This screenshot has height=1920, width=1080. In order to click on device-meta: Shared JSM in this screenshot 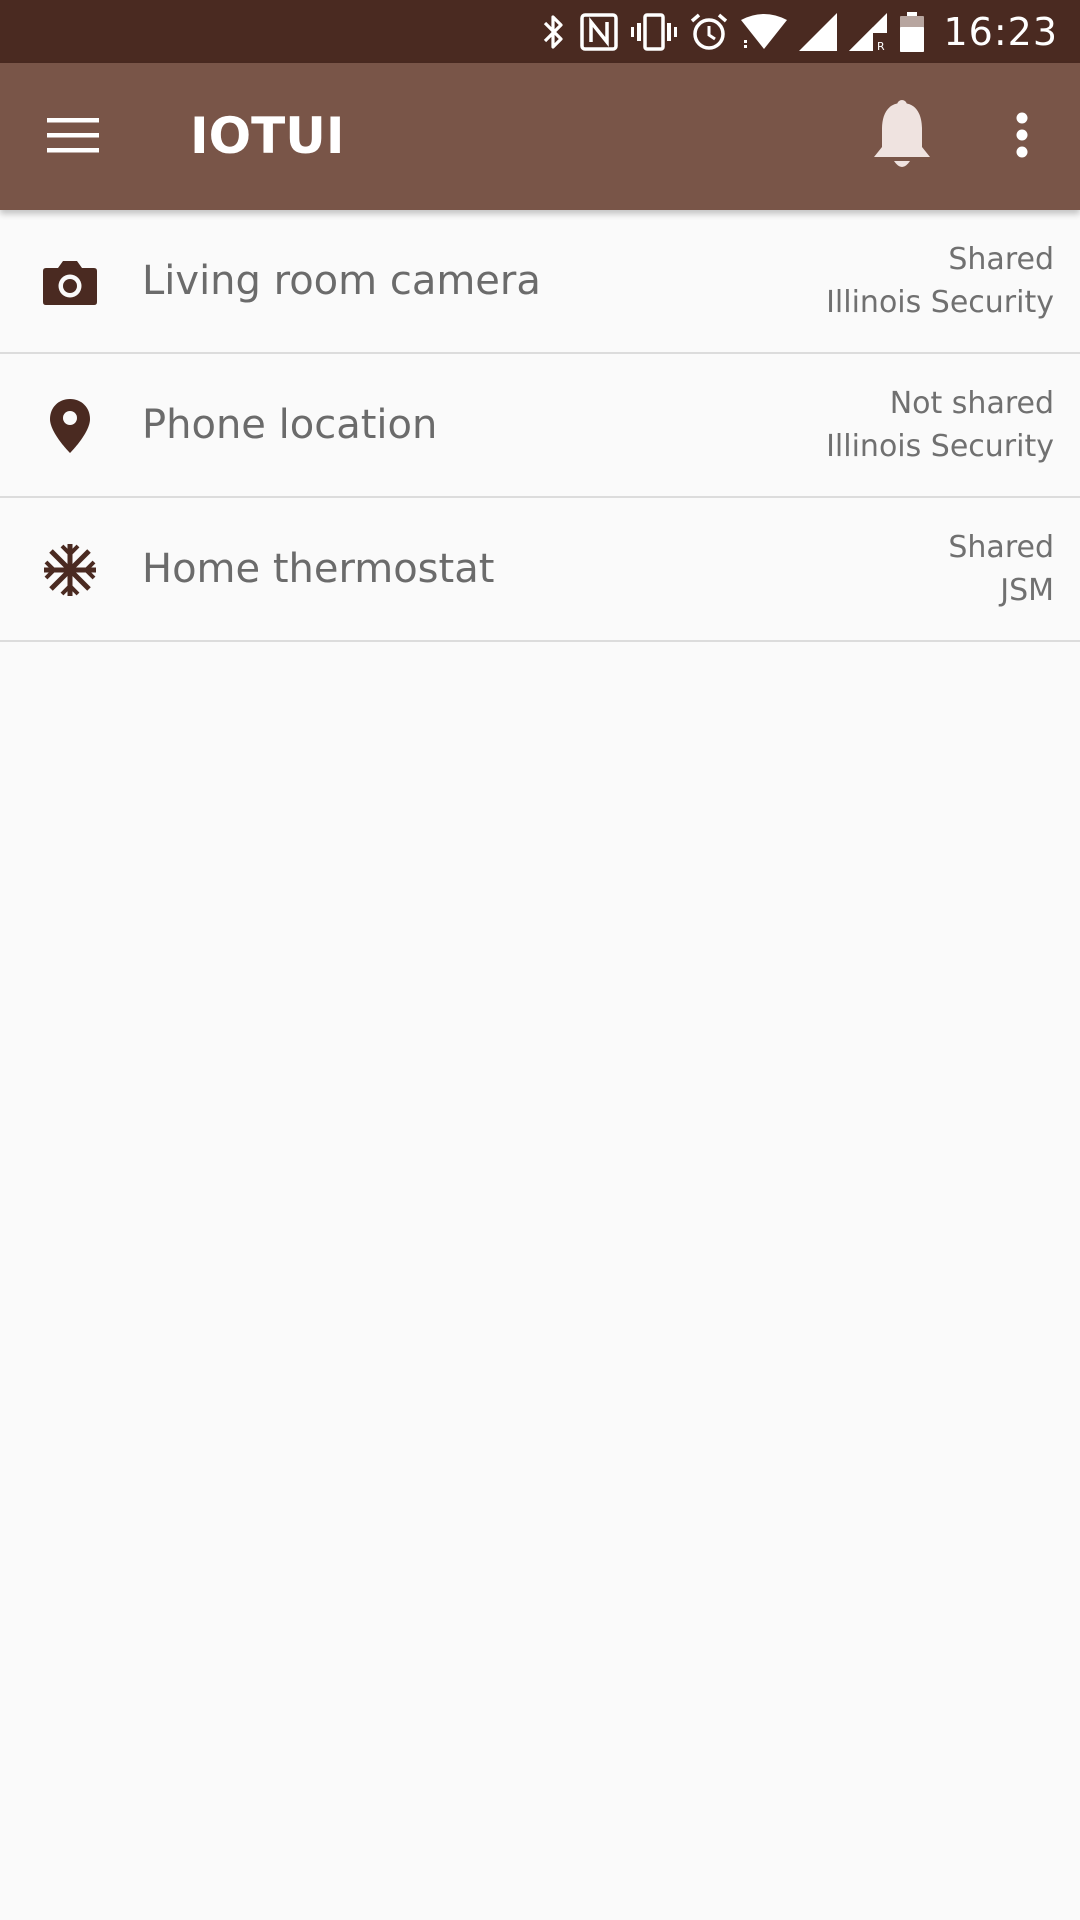, I will do `click(1001, 569)`.